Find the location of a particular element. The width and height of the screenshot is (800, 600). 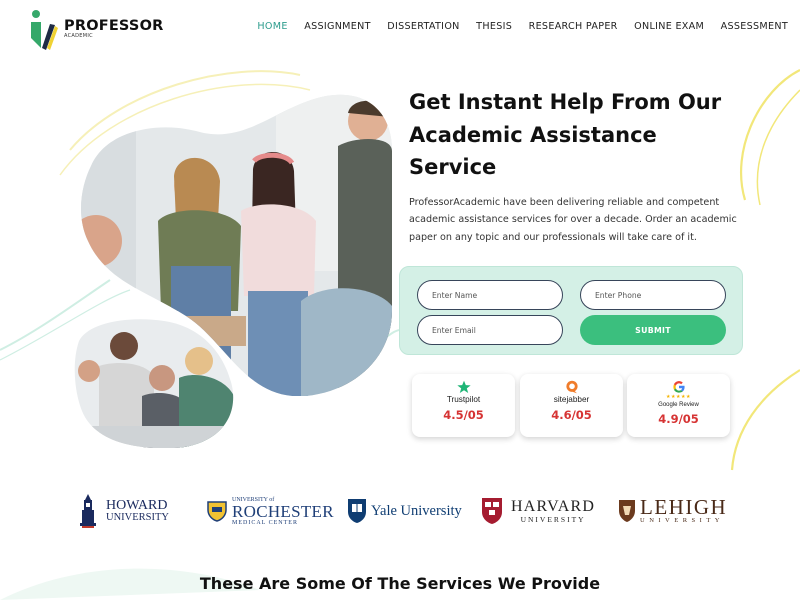

rating-card-google-review: ★★★★★ Google Review 4.9/05 is located at coordinates (678, 405).